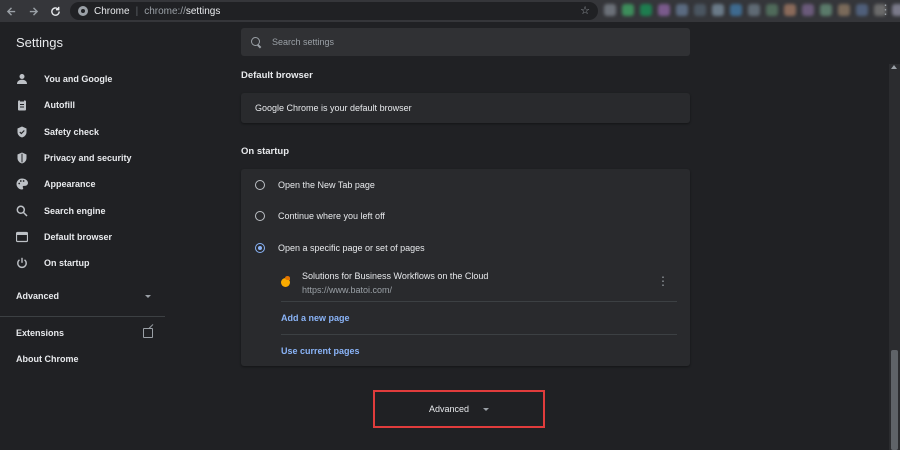 The image size is (900, 450). I want to click on settings-header: Settings, so click(450, 43).